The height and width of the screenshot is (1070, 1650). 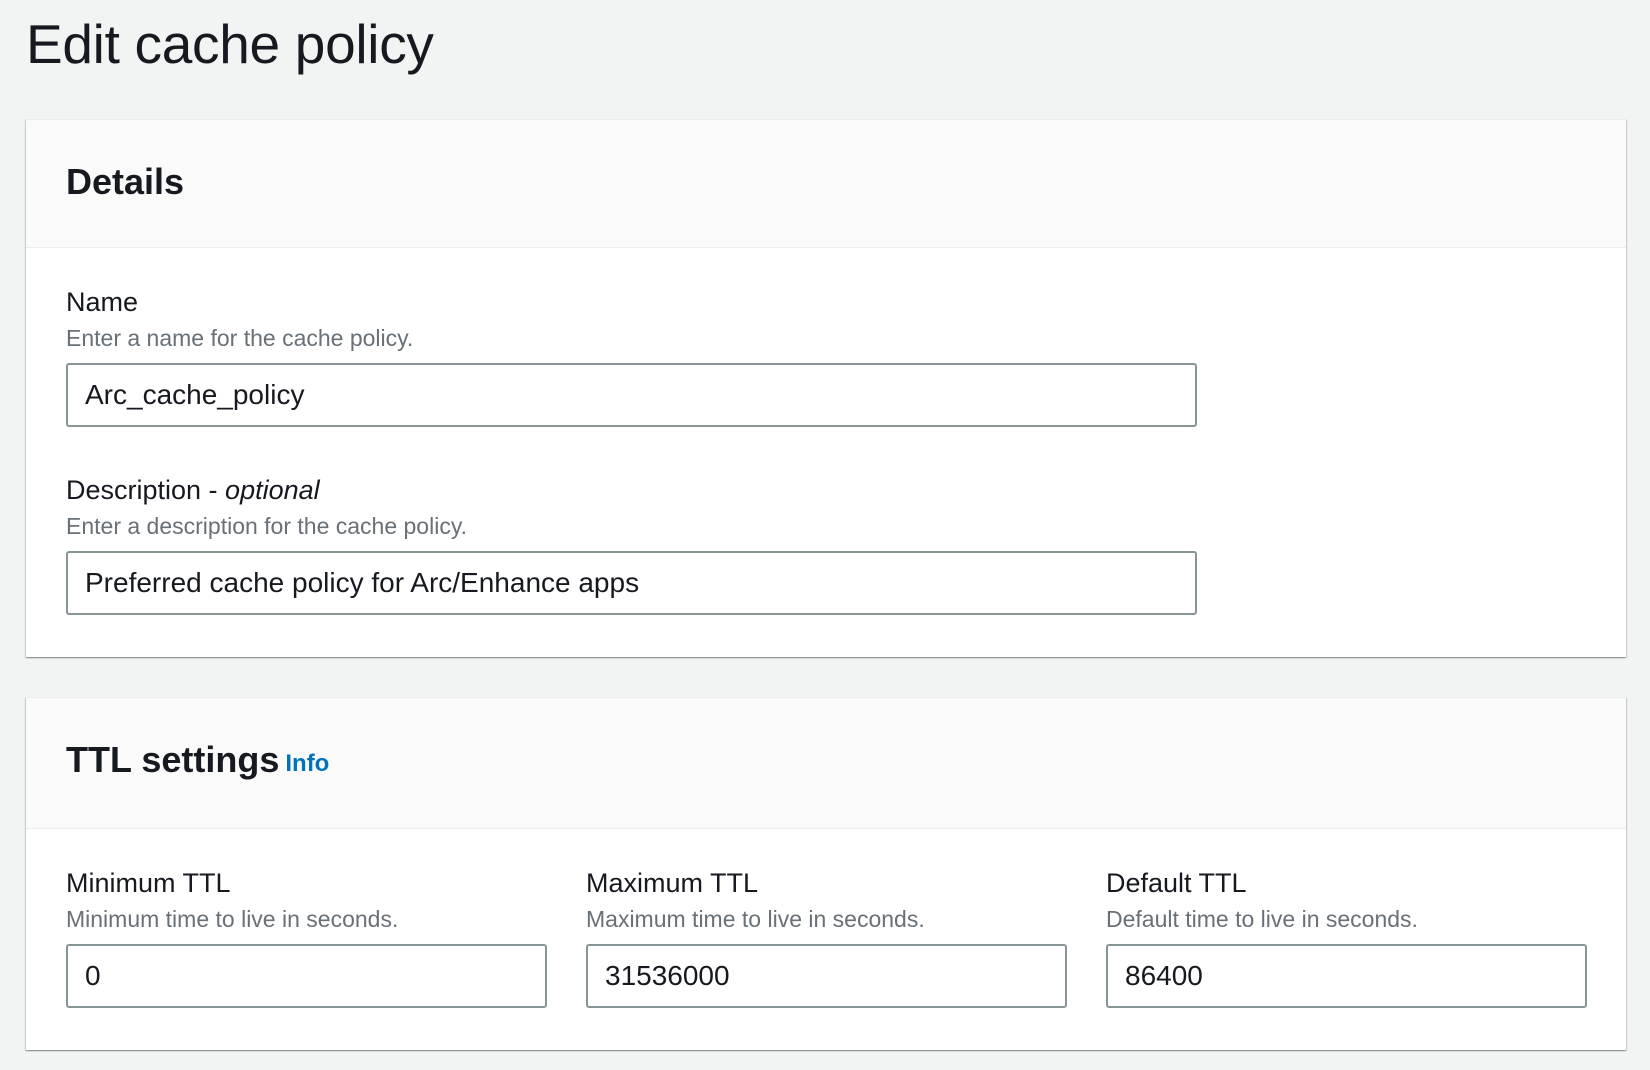 I want to click on description-label-text: Description -, so click(x=146, y=490).